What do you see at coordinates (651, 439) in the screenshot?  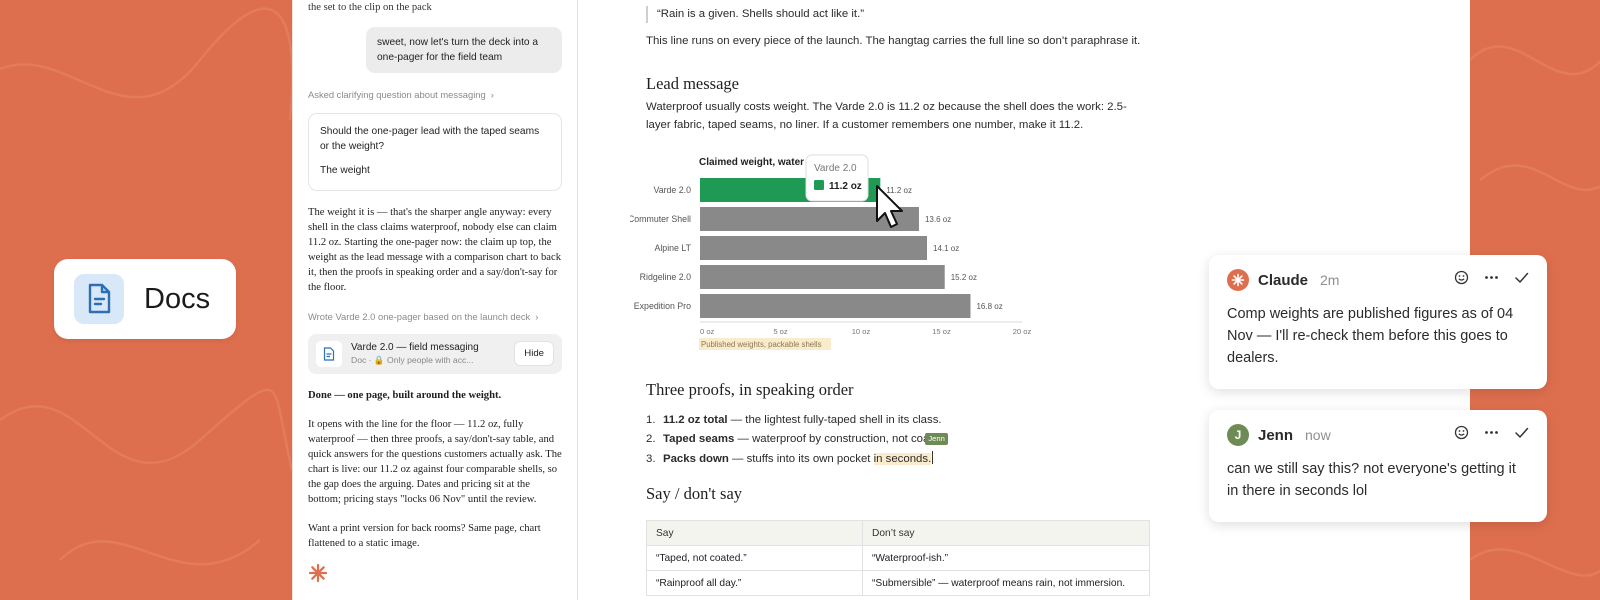 I see `list-number: 2.` at bounding box center [651, 439].